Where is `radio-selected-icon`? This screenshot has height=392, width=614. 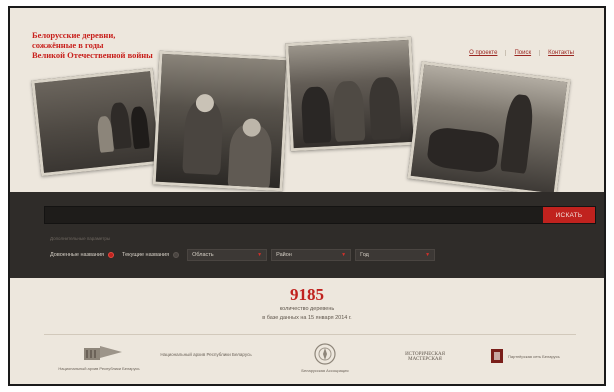
radio-selected-icon is located at coordinates (111, 255).